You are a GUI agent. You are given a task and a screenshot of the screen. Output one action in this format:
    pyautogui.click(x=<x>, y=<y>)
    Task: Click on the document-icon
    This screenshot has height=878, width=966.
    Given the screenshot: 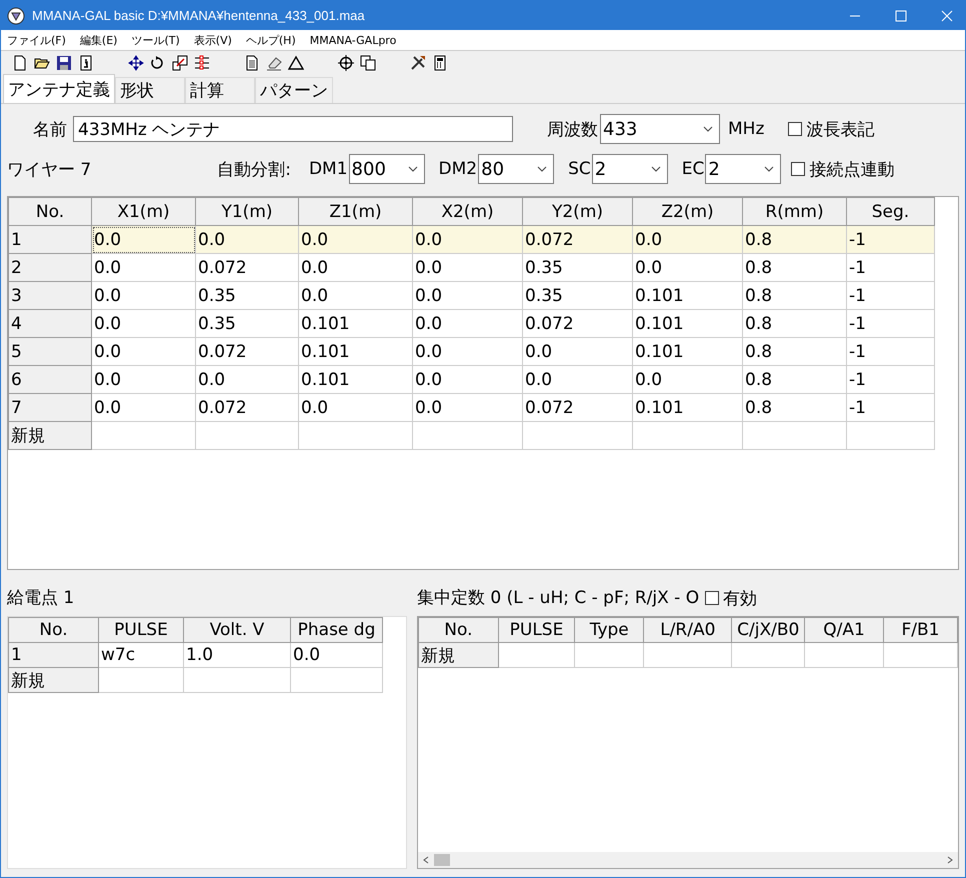 What is the action you would take?
    pyautogui.click(x=252, y=63)
    